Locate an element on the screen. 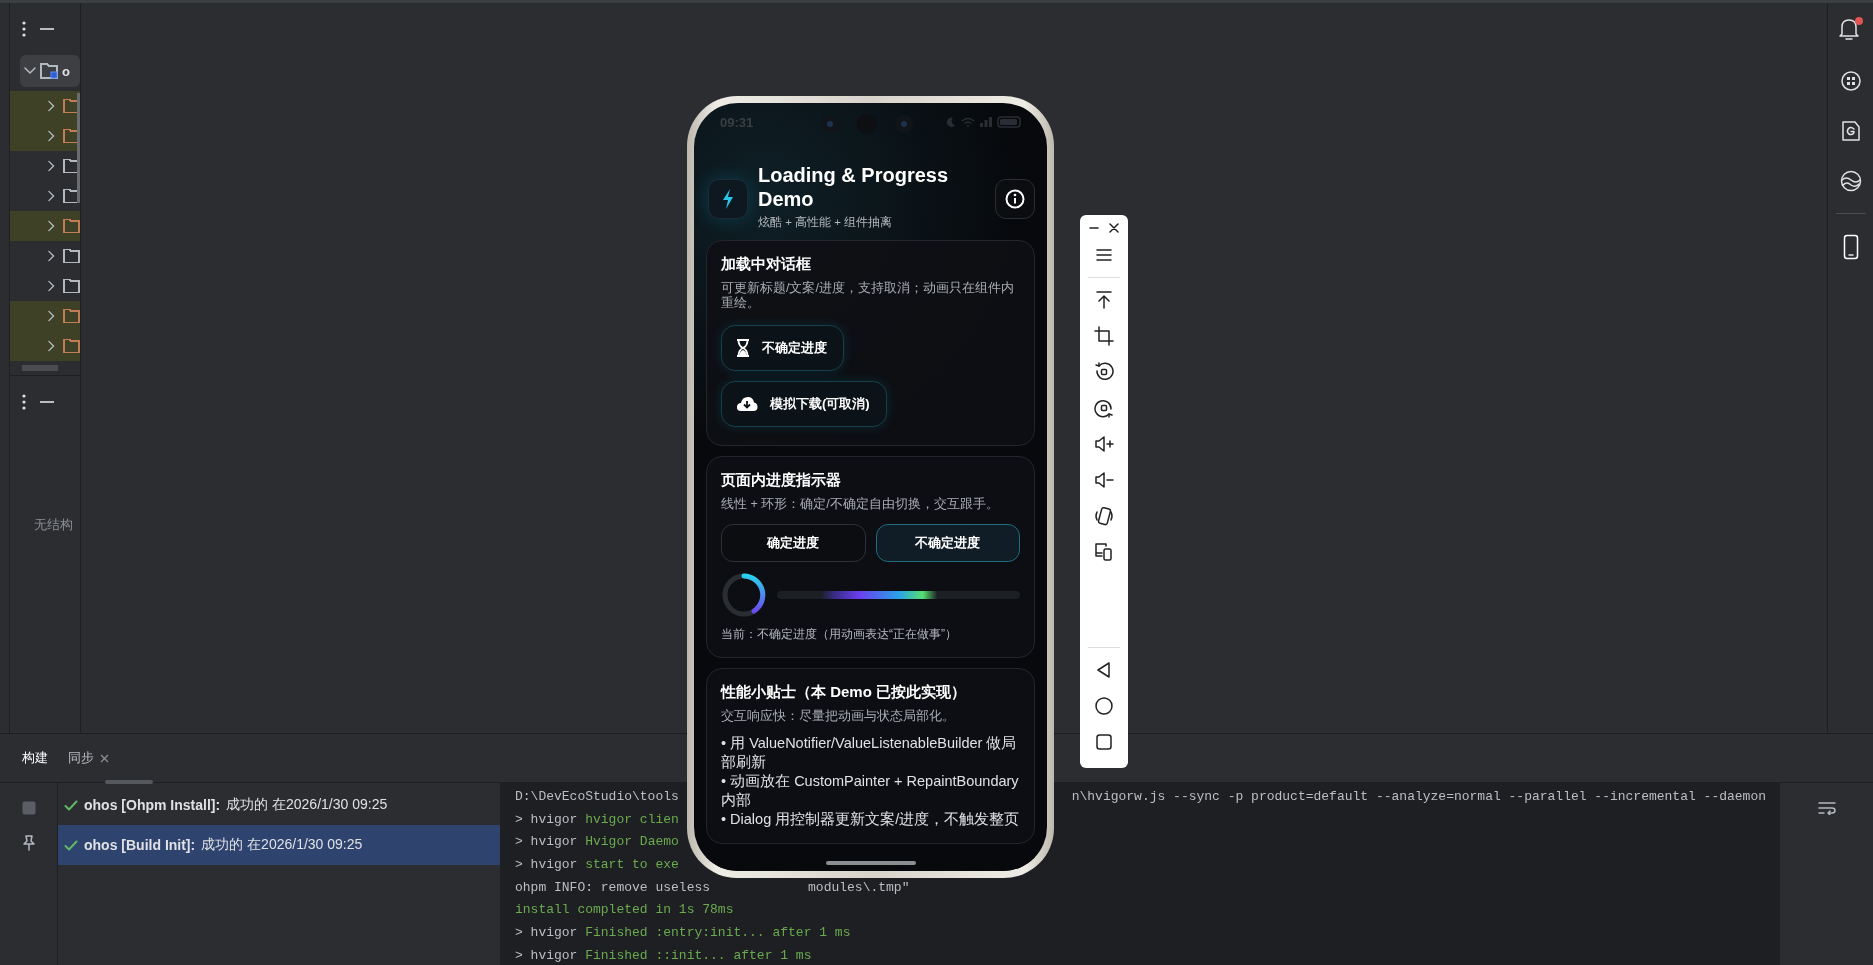 This screenshot has height=965, width=1873. cloud-download-icon is located at coordinates (747, 404).